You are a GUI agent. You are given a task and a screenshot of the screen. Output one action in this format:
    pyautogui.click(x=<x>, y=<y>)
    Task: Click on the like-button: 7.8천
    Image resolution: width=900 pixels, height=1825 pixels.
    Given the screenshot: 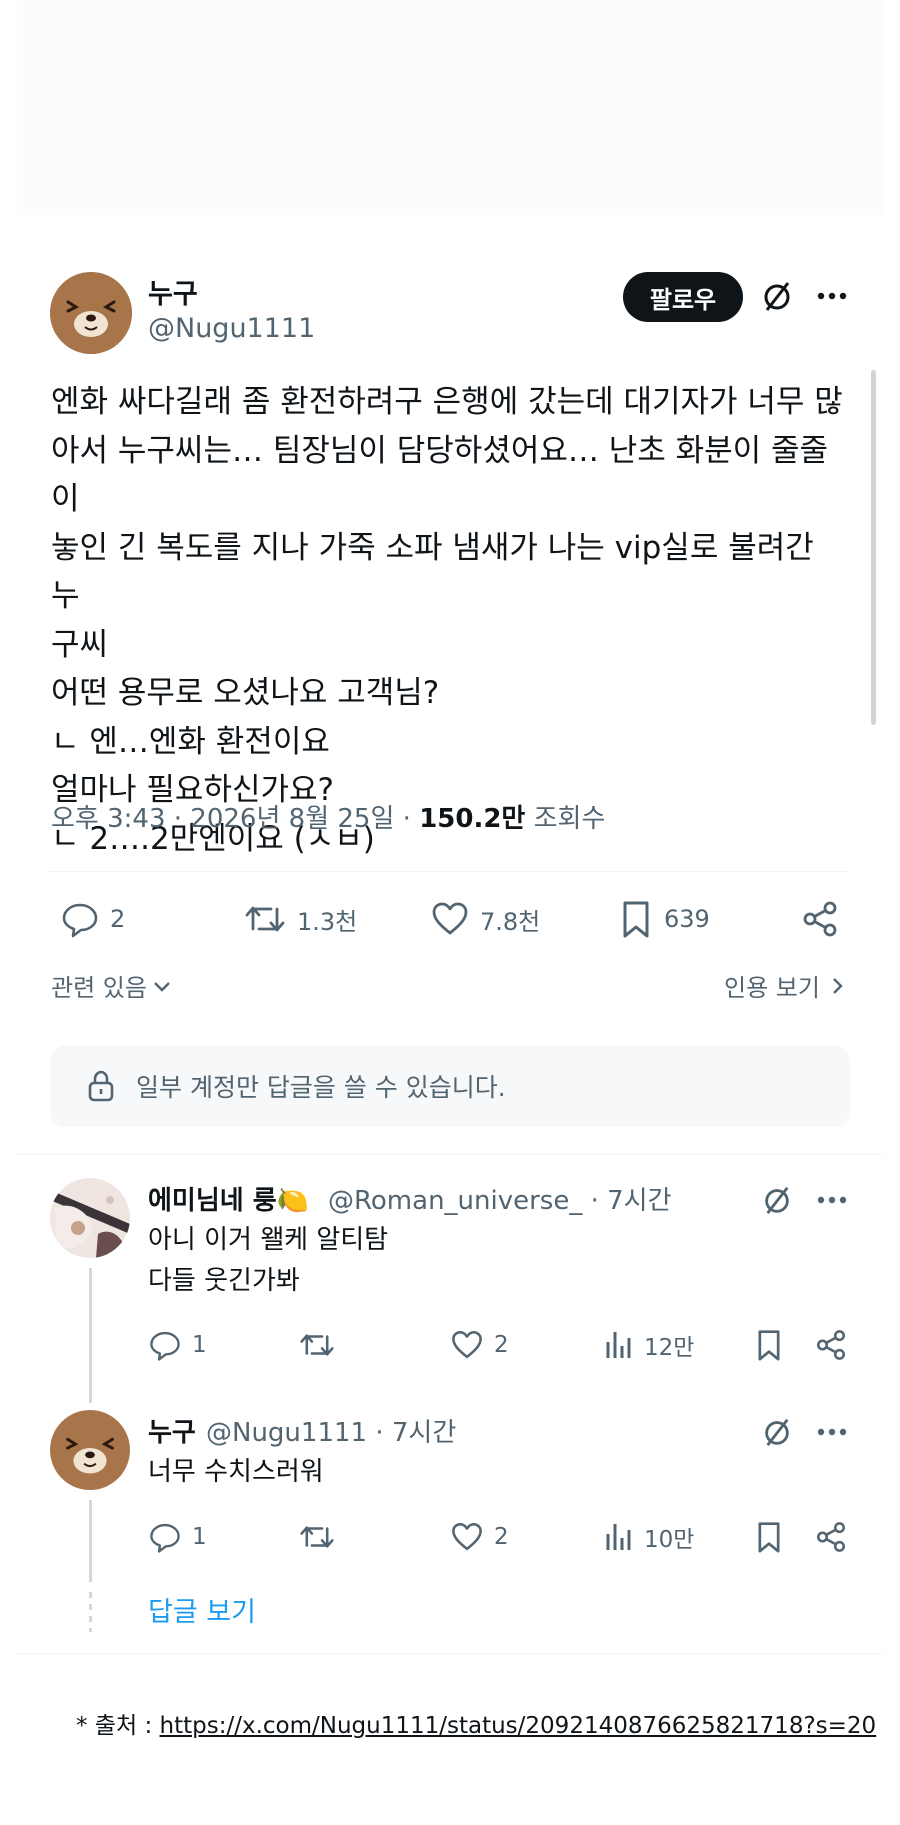 What is the action you would take?
    pyautogui.click(x=485, y=919)
    